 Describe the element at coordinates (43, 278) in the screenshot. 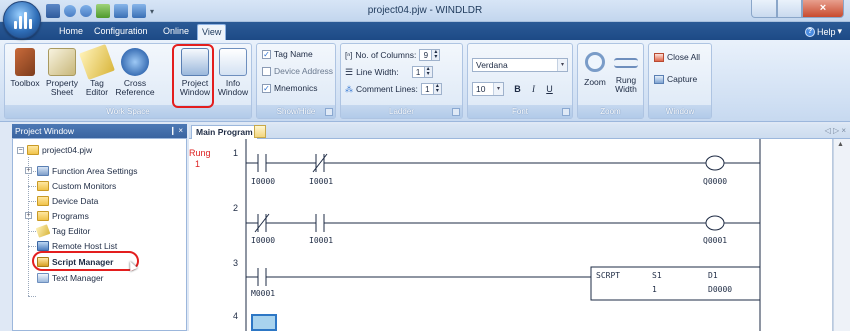

I see `text-manager-icon` at that location.